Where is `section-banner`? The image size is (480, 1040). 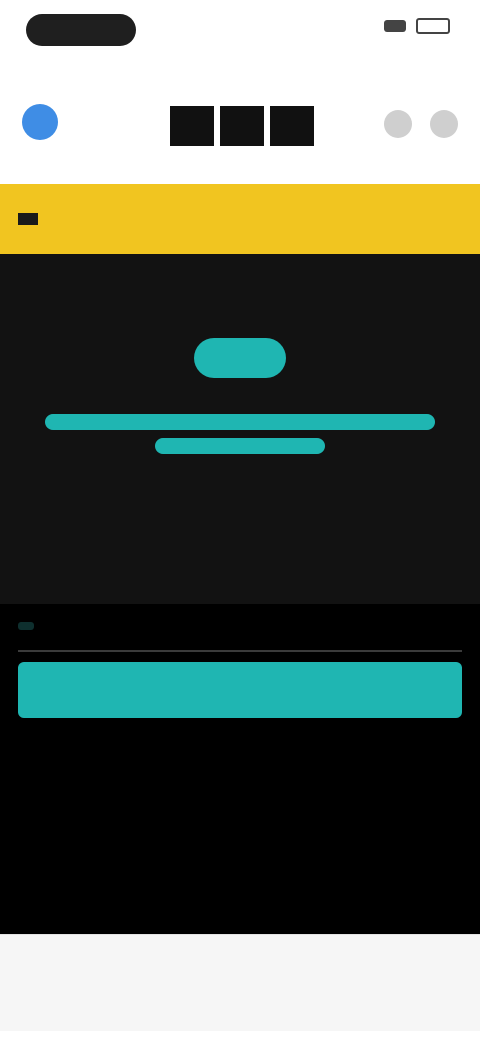
section-banner is located at coordinates (240, 219).